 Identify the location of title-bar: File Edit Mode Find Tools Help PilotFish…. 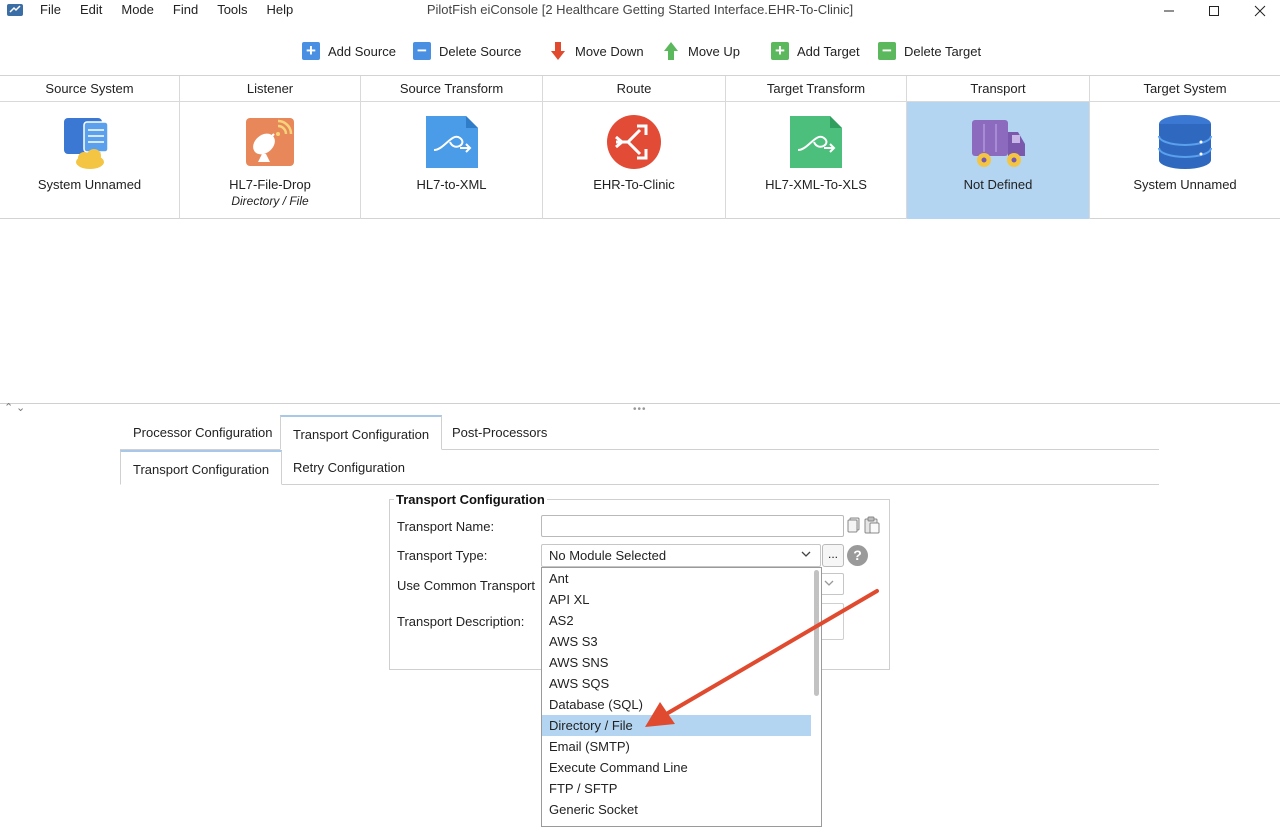
(640, 12).